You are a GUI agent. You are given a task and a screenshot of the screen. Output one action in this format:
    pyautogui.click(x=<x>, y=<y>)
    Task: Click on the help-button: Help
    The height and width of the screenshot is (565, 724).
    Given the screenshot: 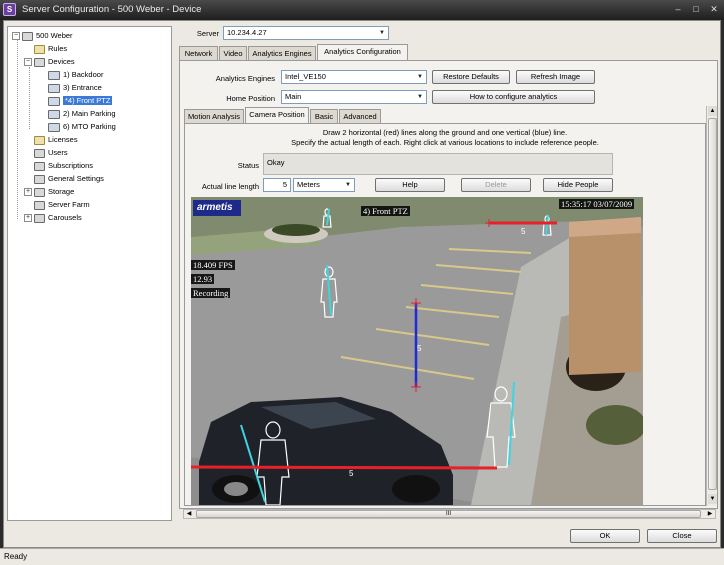 What is the action you would take?
    pyautogui.click(x=410, y=185)
    